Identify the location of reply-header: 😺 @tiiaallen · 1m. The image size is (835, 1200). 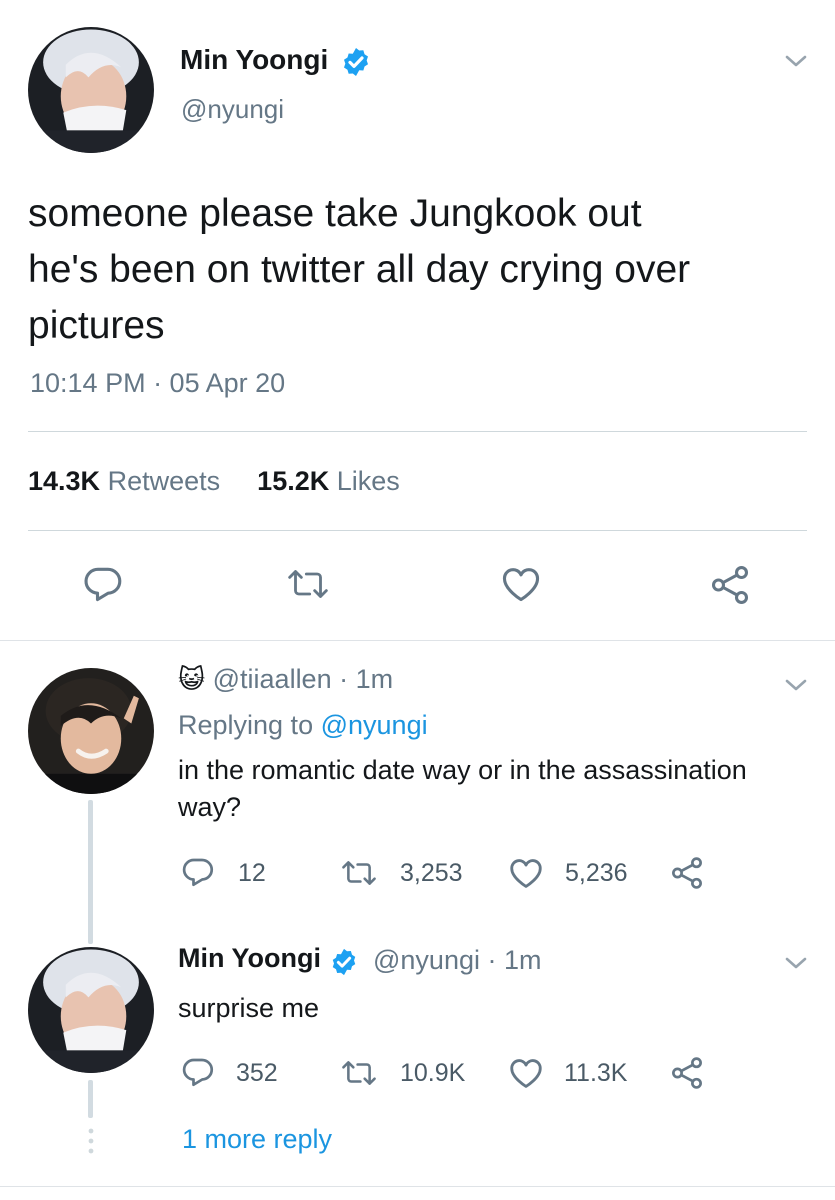
(285, 679).